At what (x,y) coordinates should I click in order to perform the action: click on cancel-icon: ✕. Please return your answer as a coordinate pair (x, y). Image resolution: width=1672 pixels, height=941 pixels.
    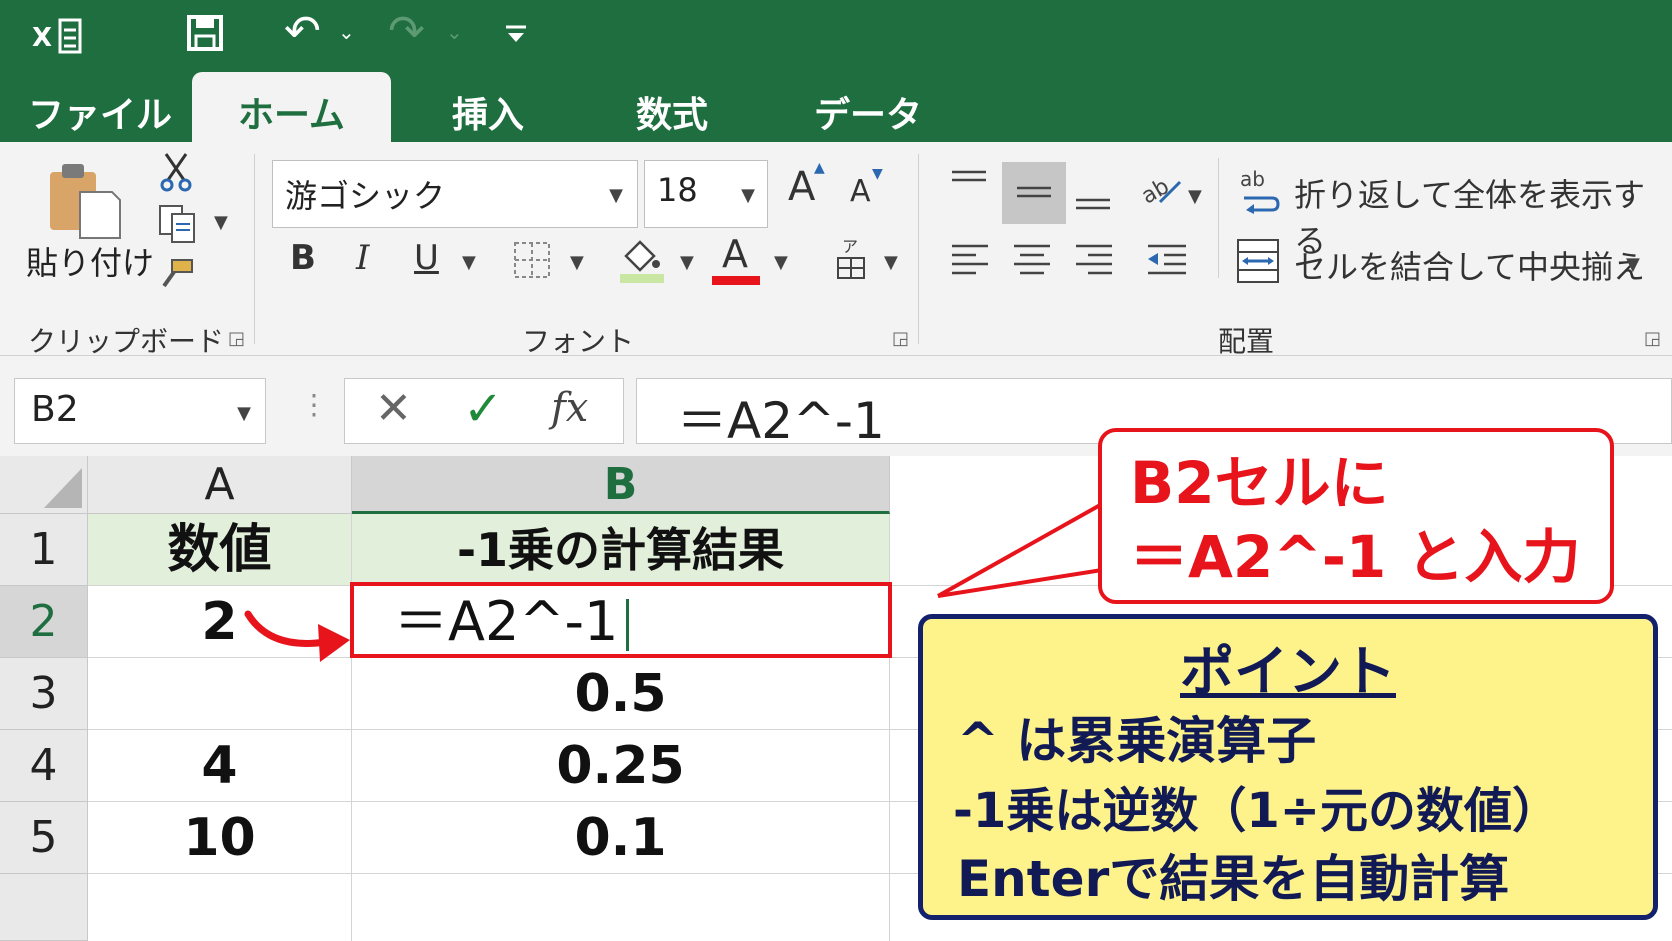
    Looking at the image, I should click on (393, 408).